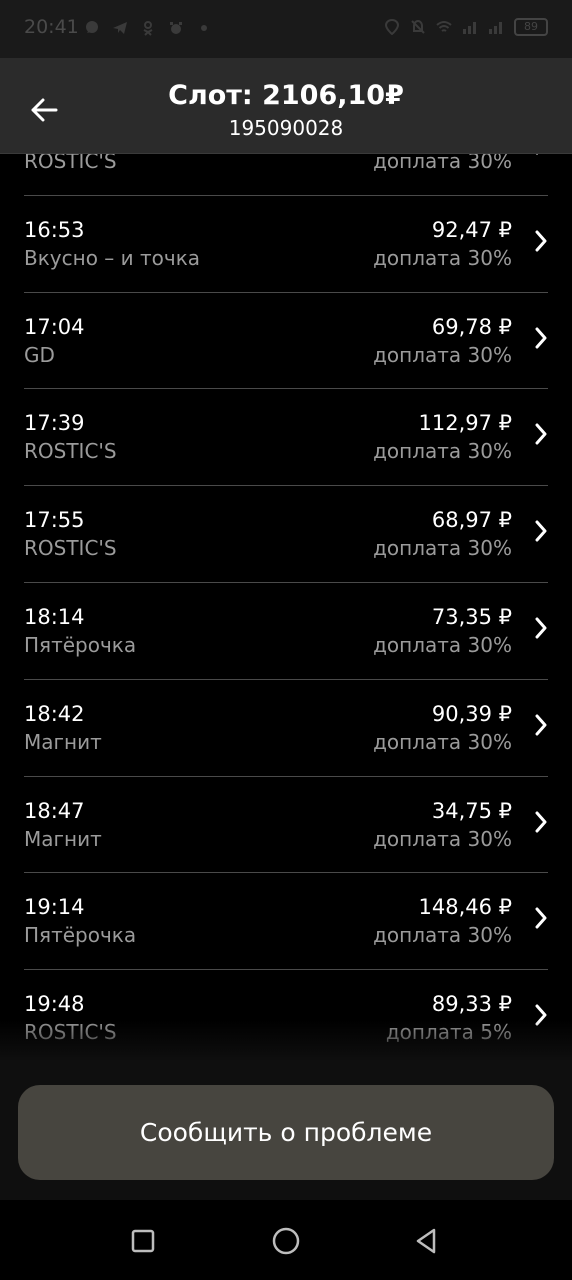  I want to click on slot-id: 195090028, so click(286, 128).